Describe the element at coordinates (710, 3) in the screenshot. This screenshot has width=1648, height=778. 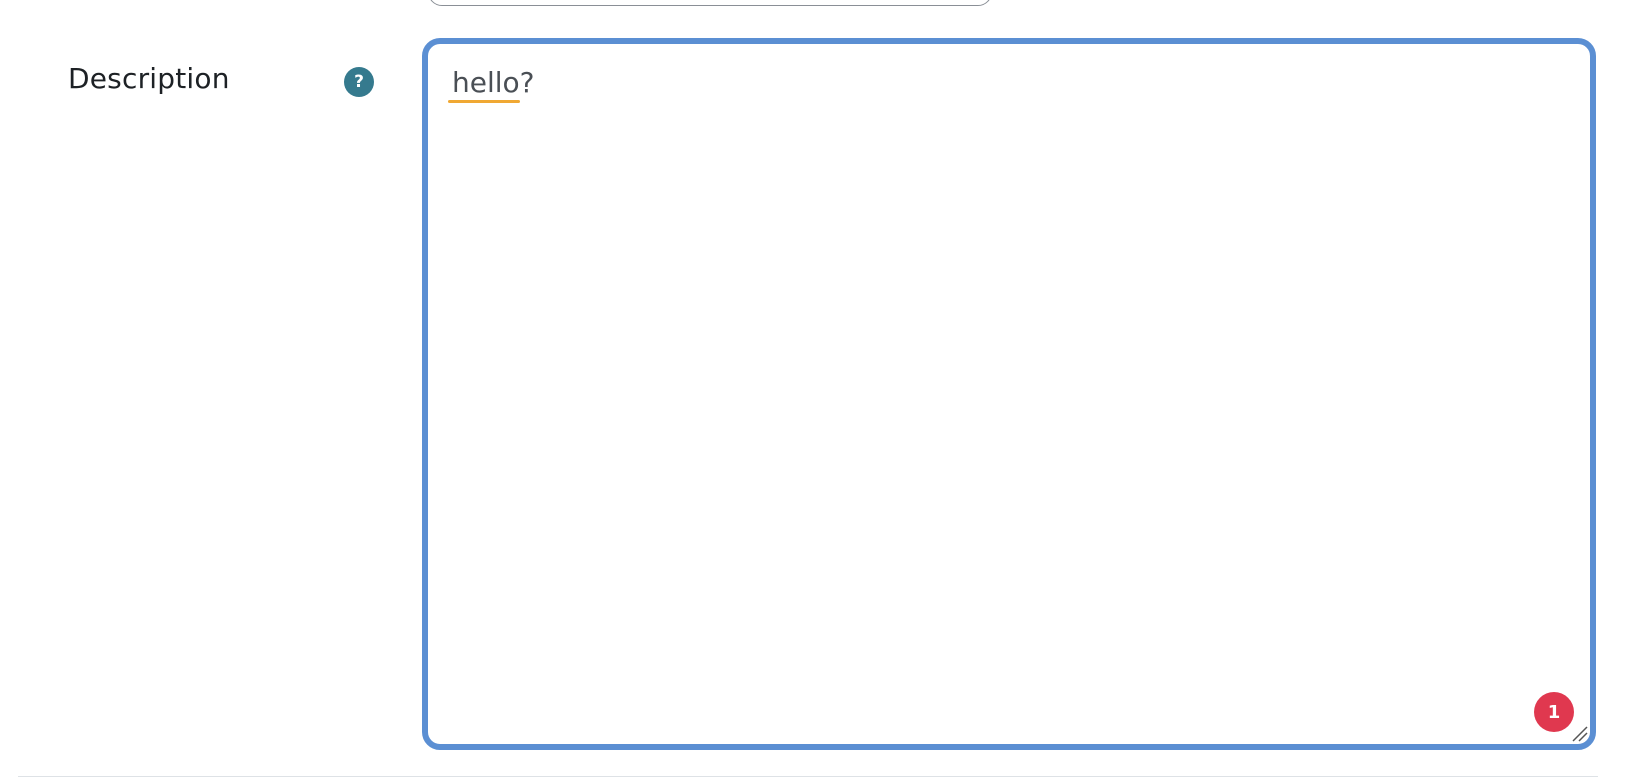
I see `previous-input-field` at that location.